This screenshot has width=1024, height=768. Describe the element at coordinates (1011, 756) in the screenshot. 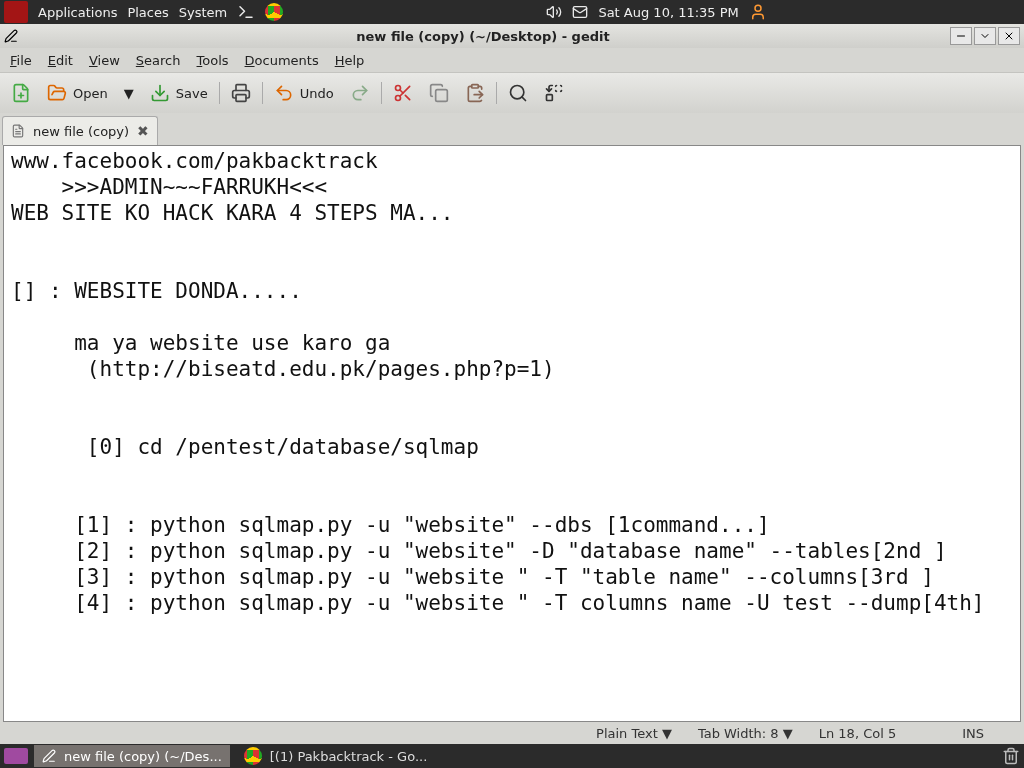

I see `trash-icon` at that location.